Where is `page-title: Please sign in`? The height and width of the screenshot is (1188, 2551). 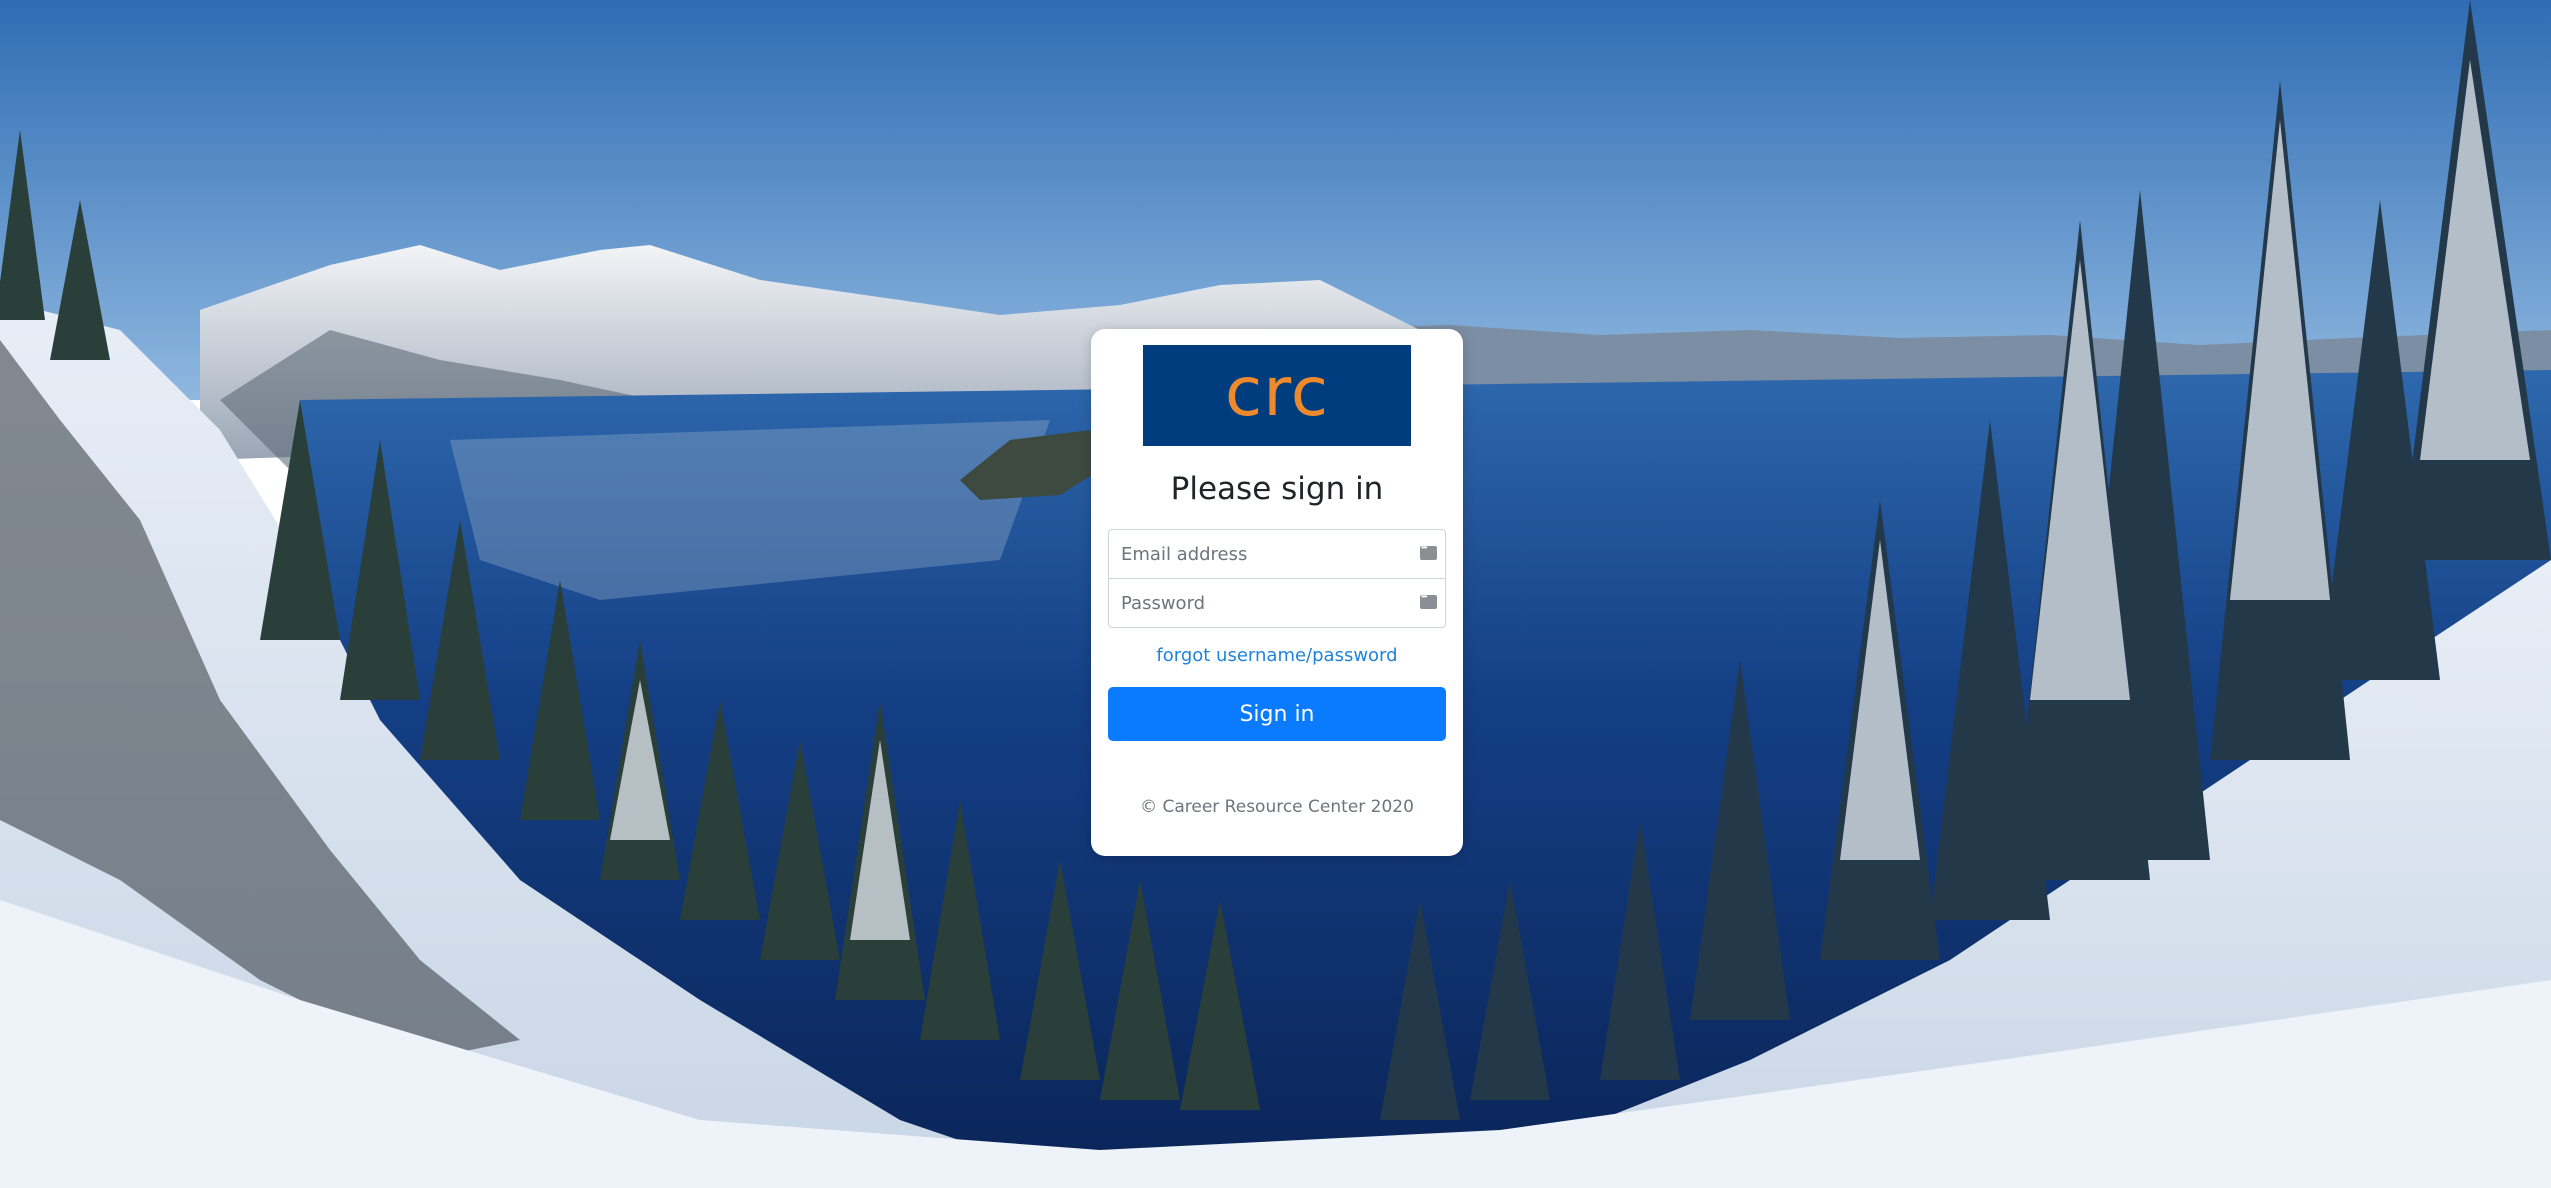 page-title: Please sign in is located at coordinates (1277, 489).